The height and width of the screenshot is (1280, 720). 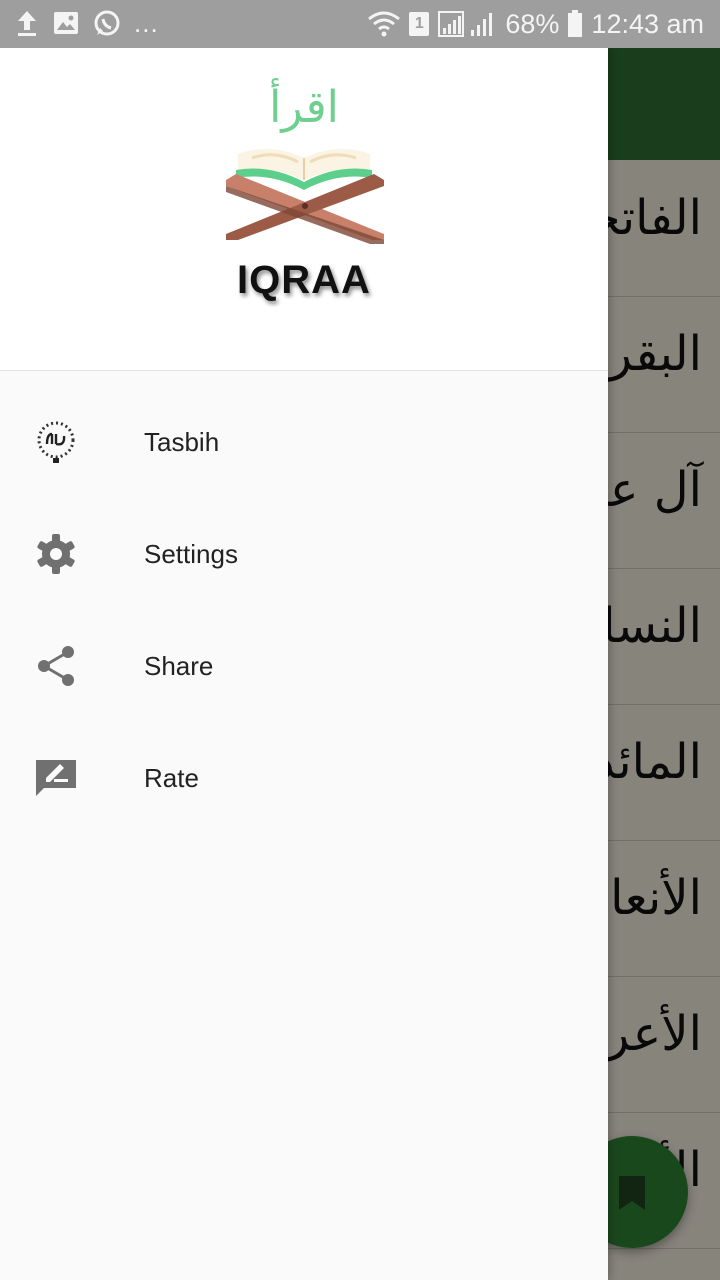 What do you see at coordinates (305, 196) in the screenshot?
I see `quran-stand-logo-icon` at bounding box center [305, 196].